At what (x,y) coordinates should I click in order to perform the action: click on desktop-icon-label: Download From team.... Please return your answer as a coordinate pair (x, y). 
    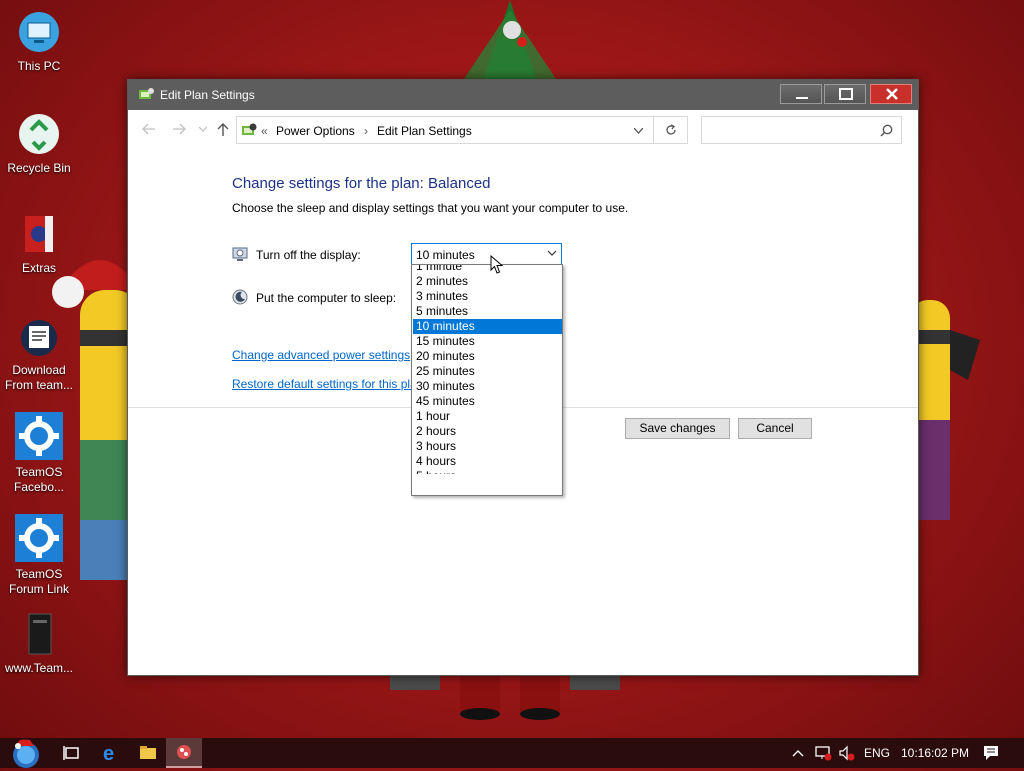
    Looking at the image, I should click on (38, 377).